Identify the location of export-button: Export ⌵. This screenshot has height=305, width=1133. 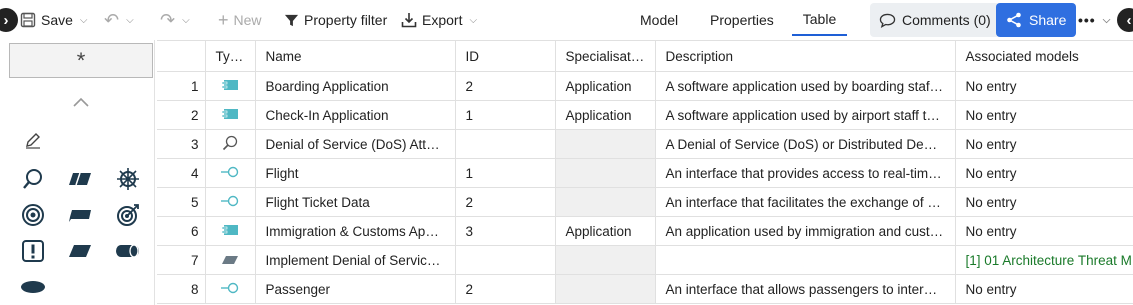
(439, 20).